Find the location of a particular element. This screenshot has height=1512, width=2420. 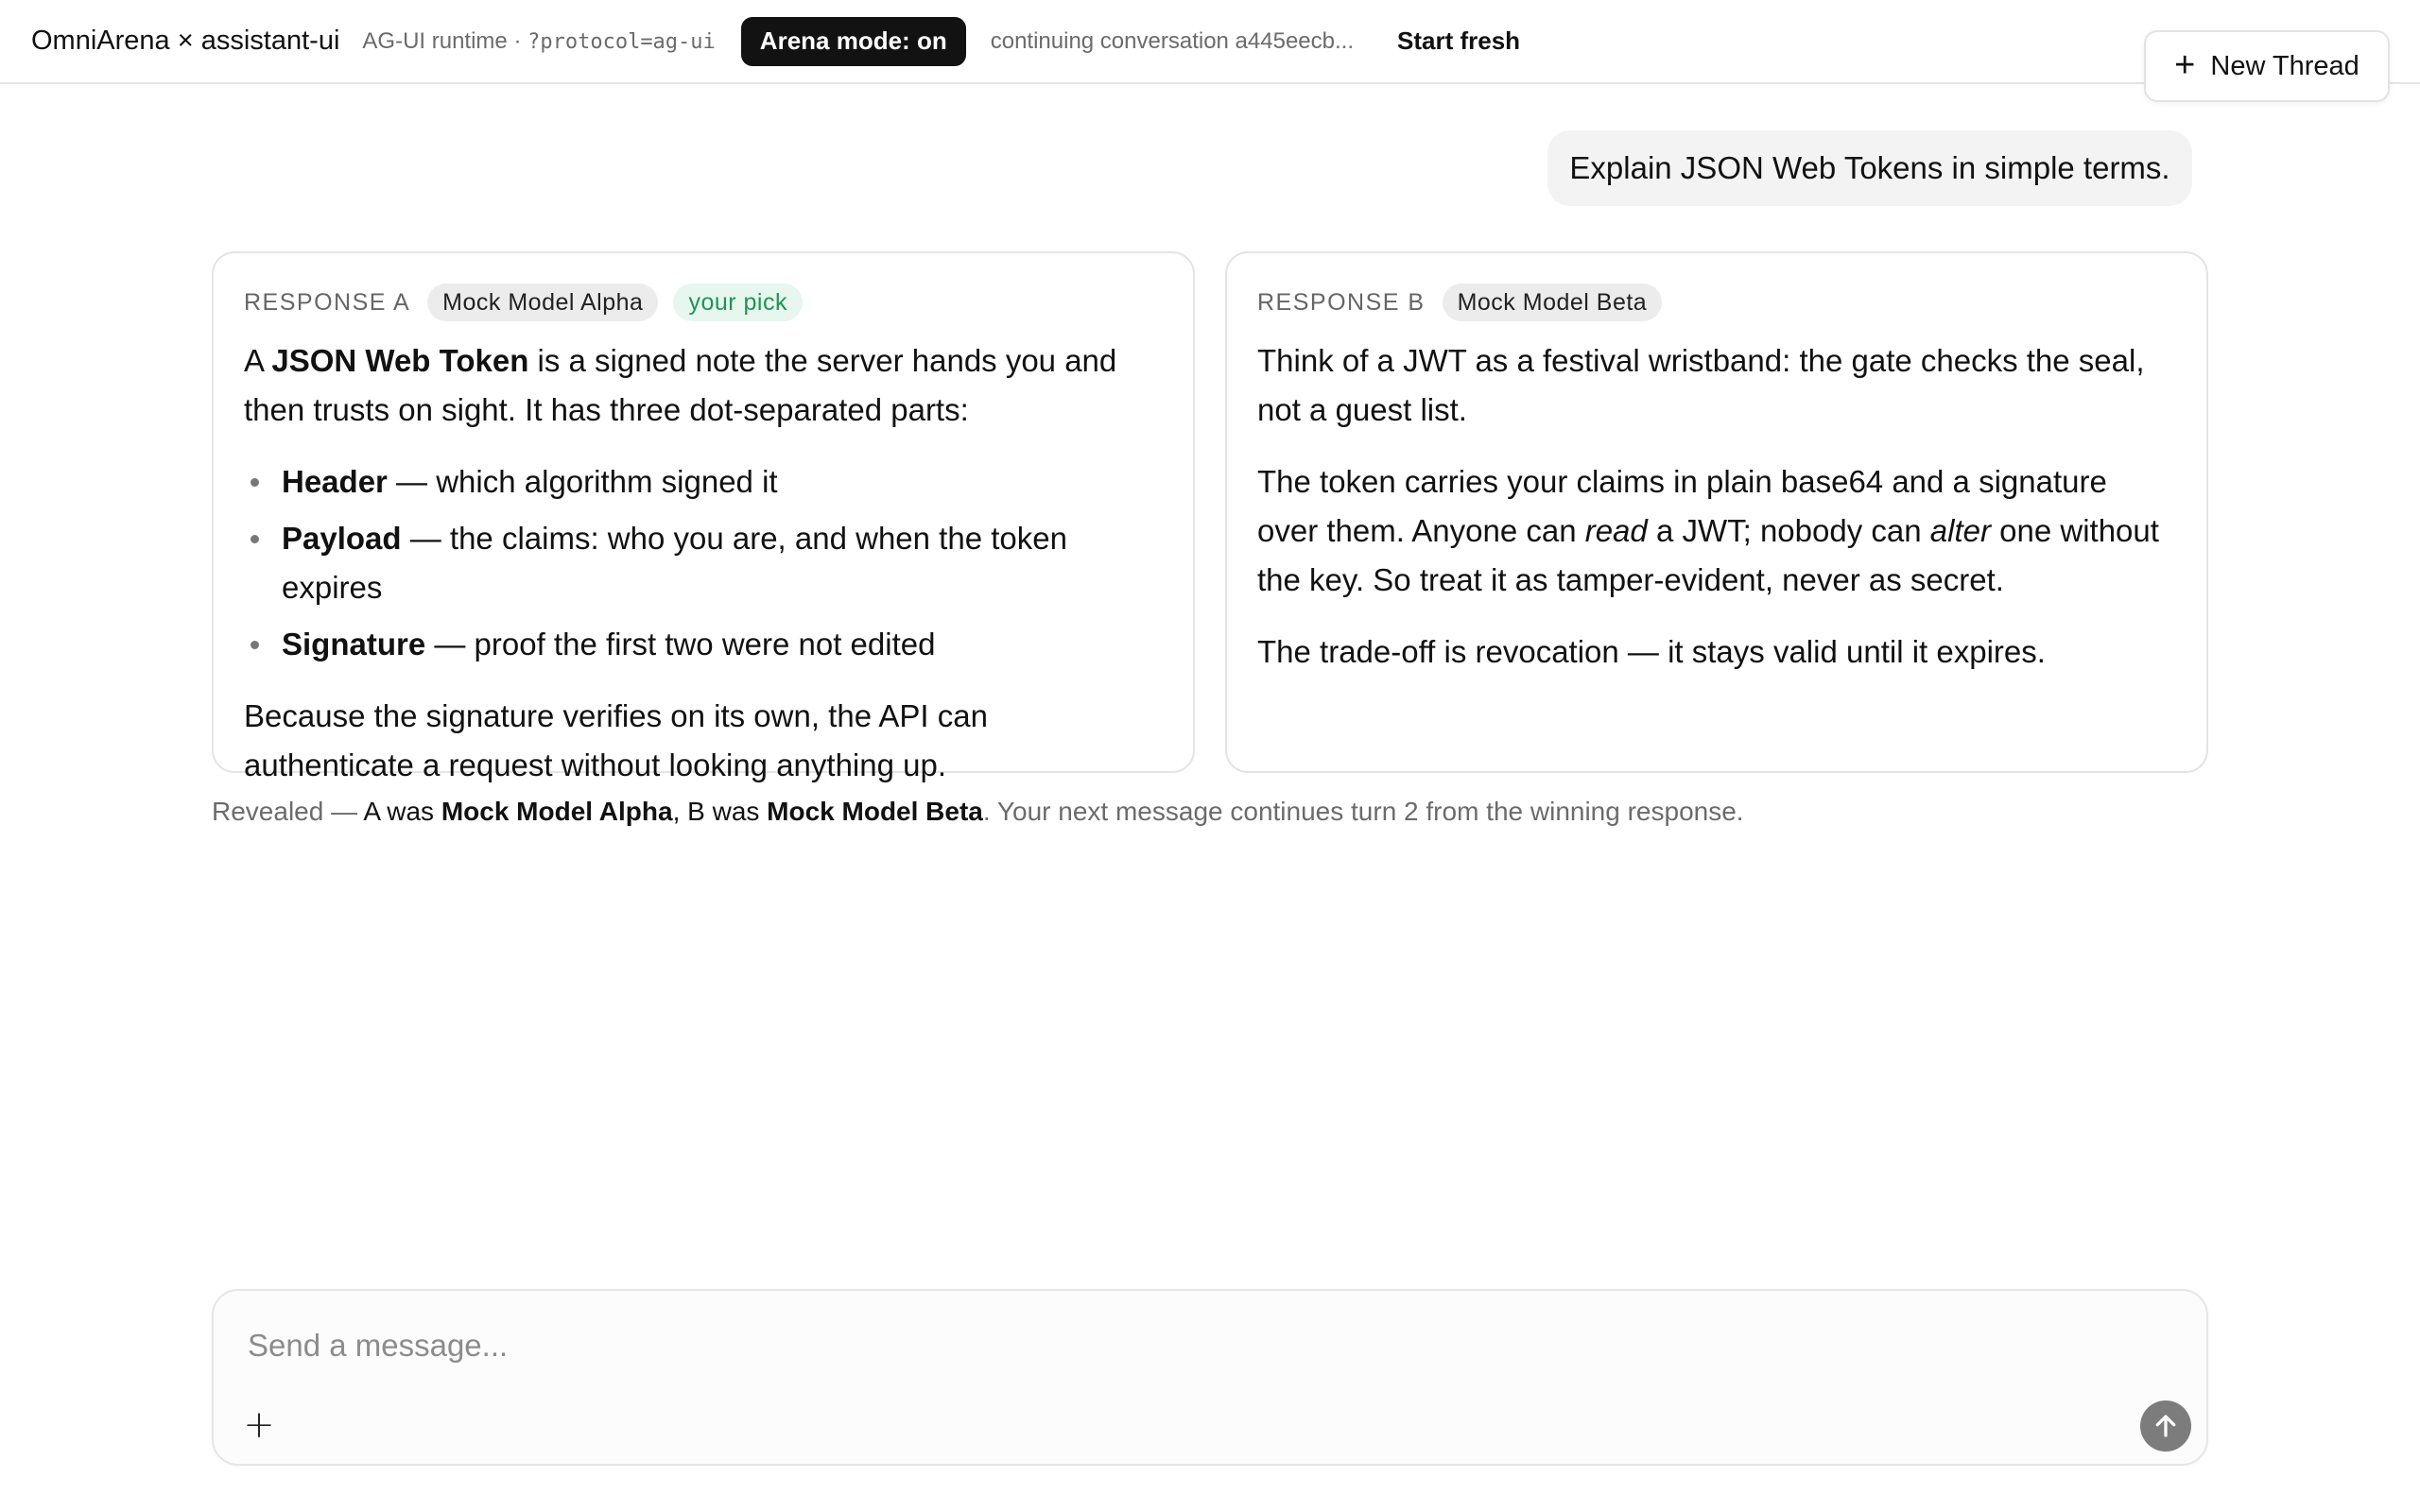

bold-term: Header is located at coordinates (335, 481).